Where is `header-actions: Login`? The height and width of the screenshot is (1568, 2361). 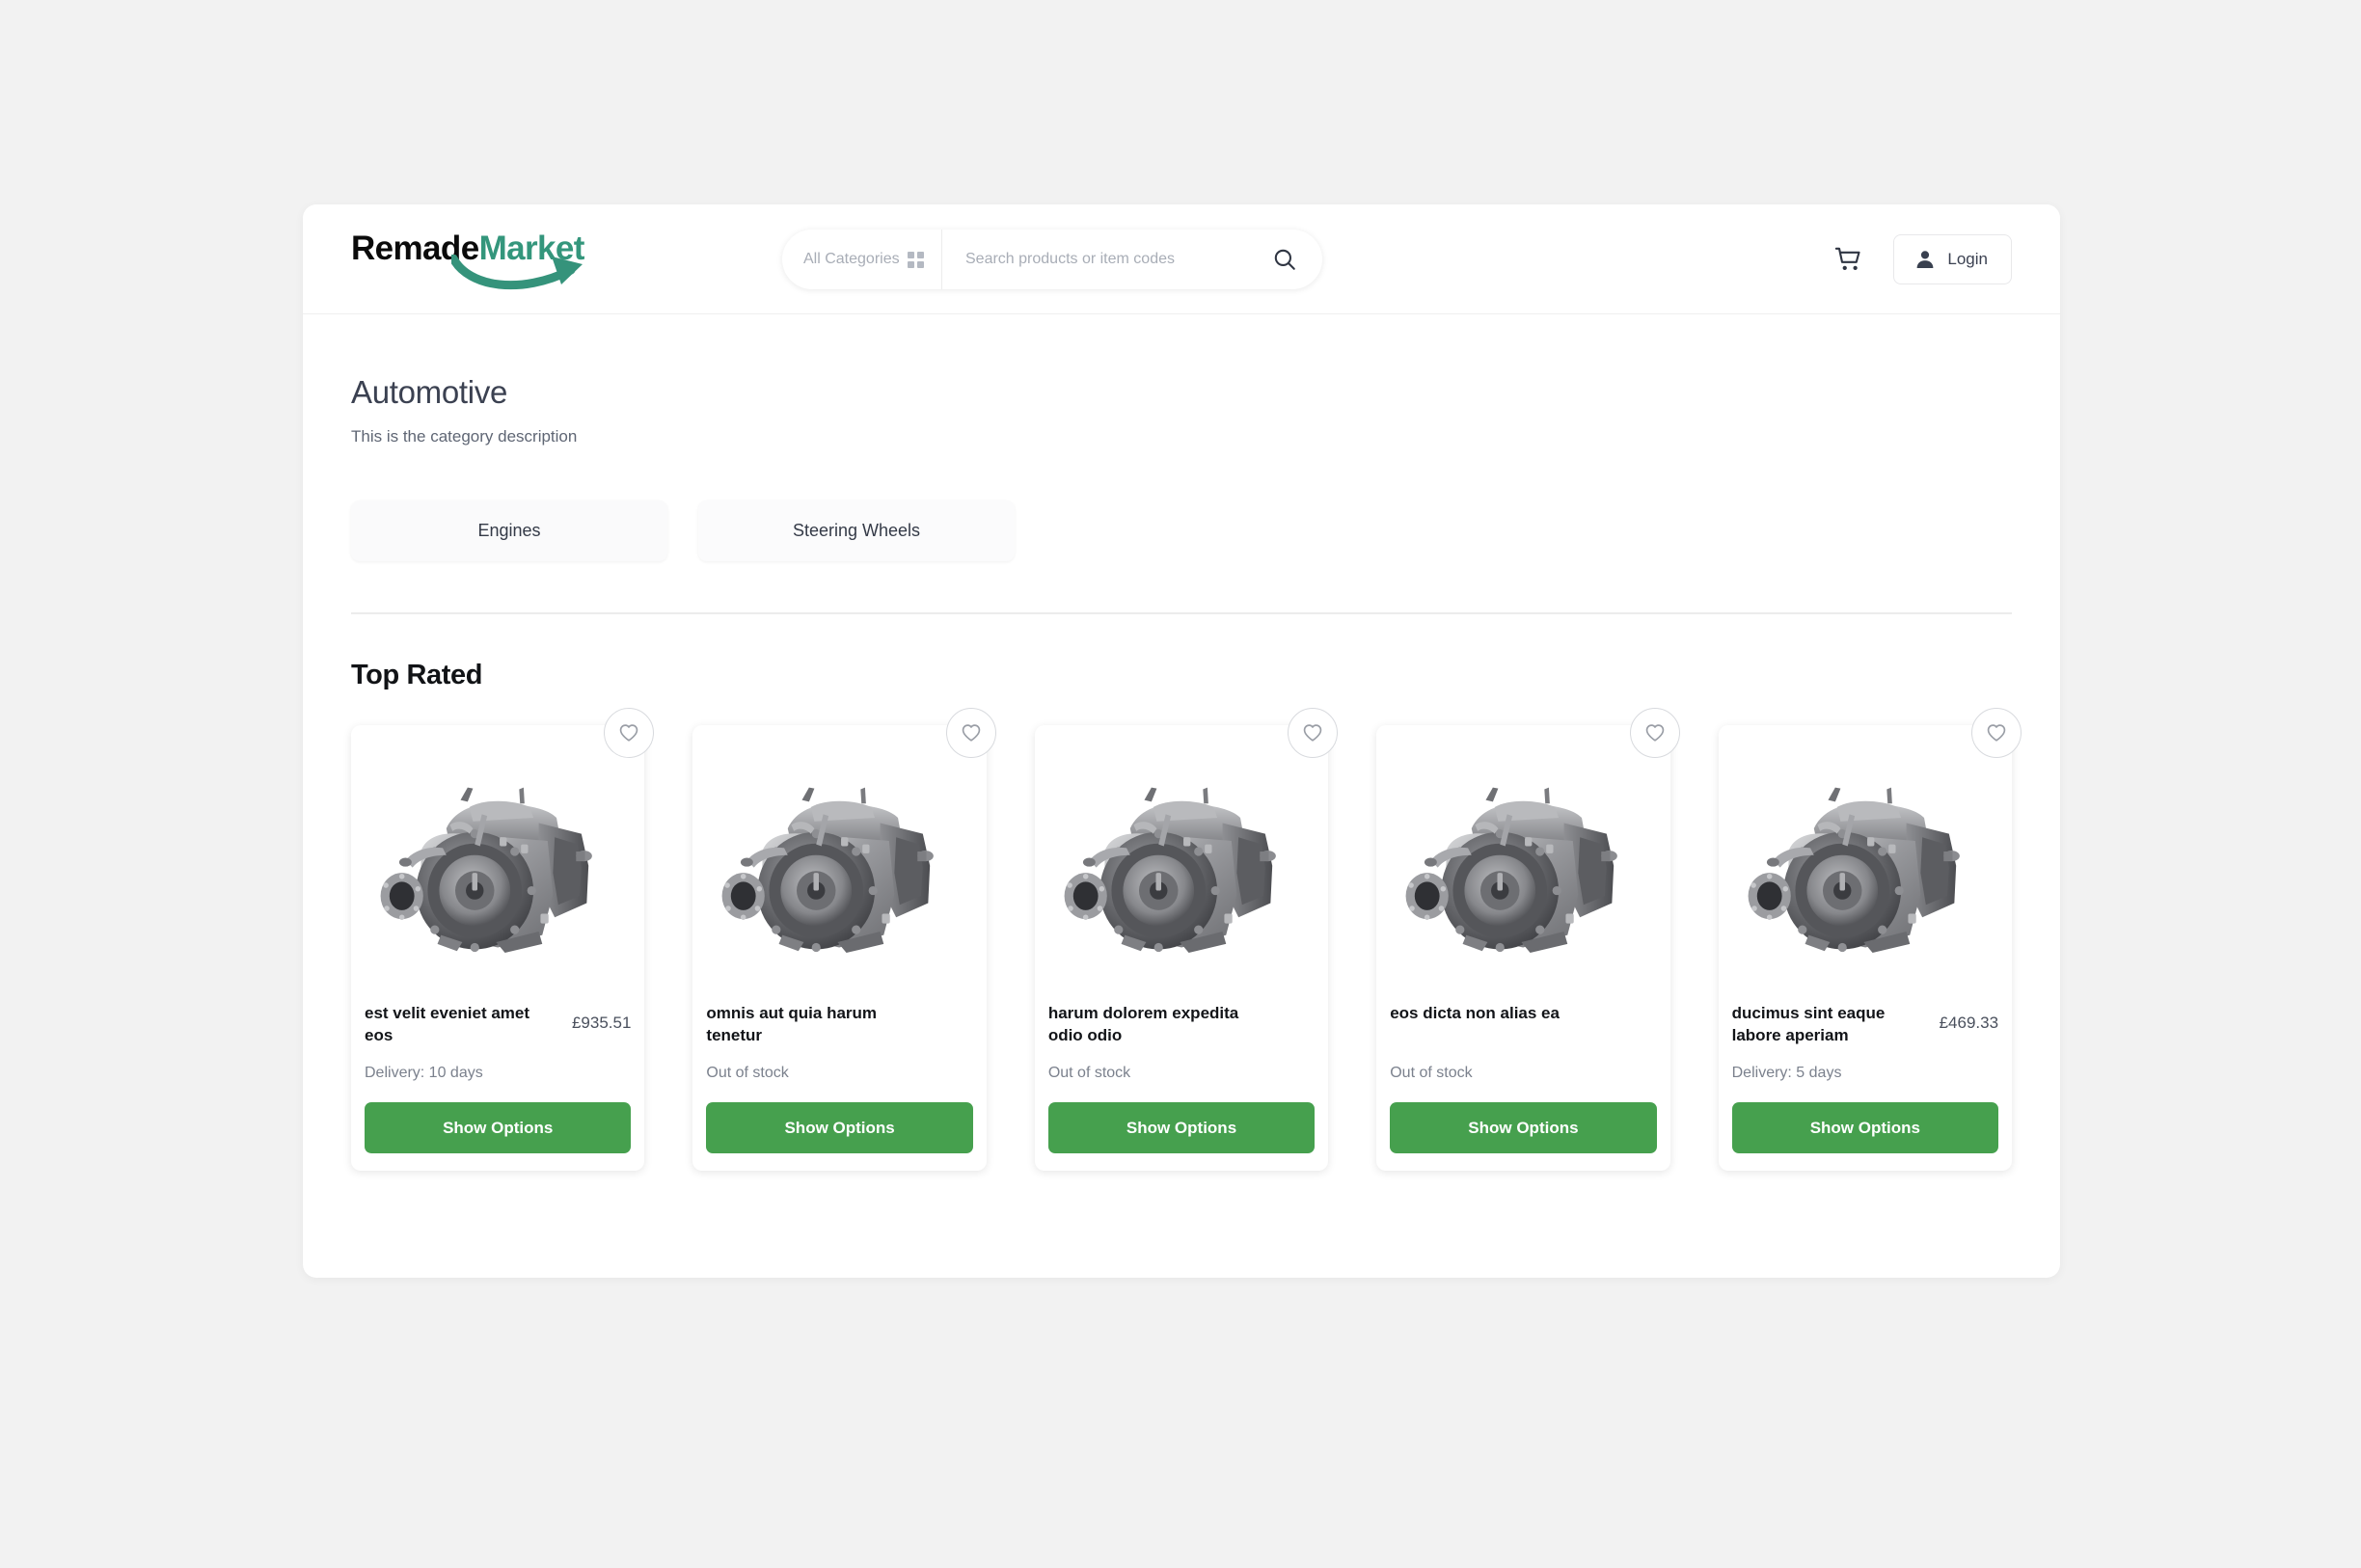
header-actions: Login is located at coordinates (1921, 259).